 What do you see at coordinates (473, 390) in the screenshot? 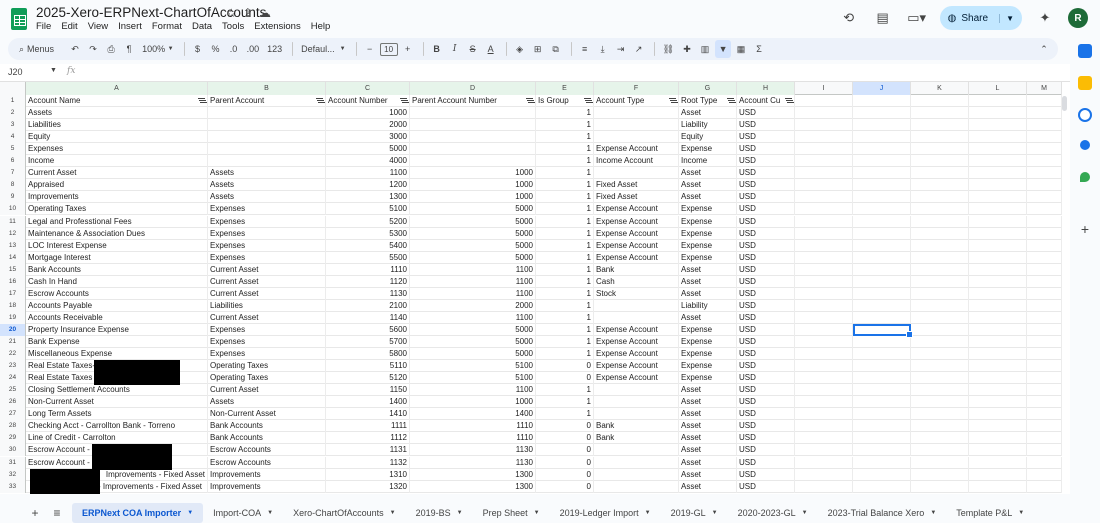
I see `cell: 1100` at bounding box center [473, 390].